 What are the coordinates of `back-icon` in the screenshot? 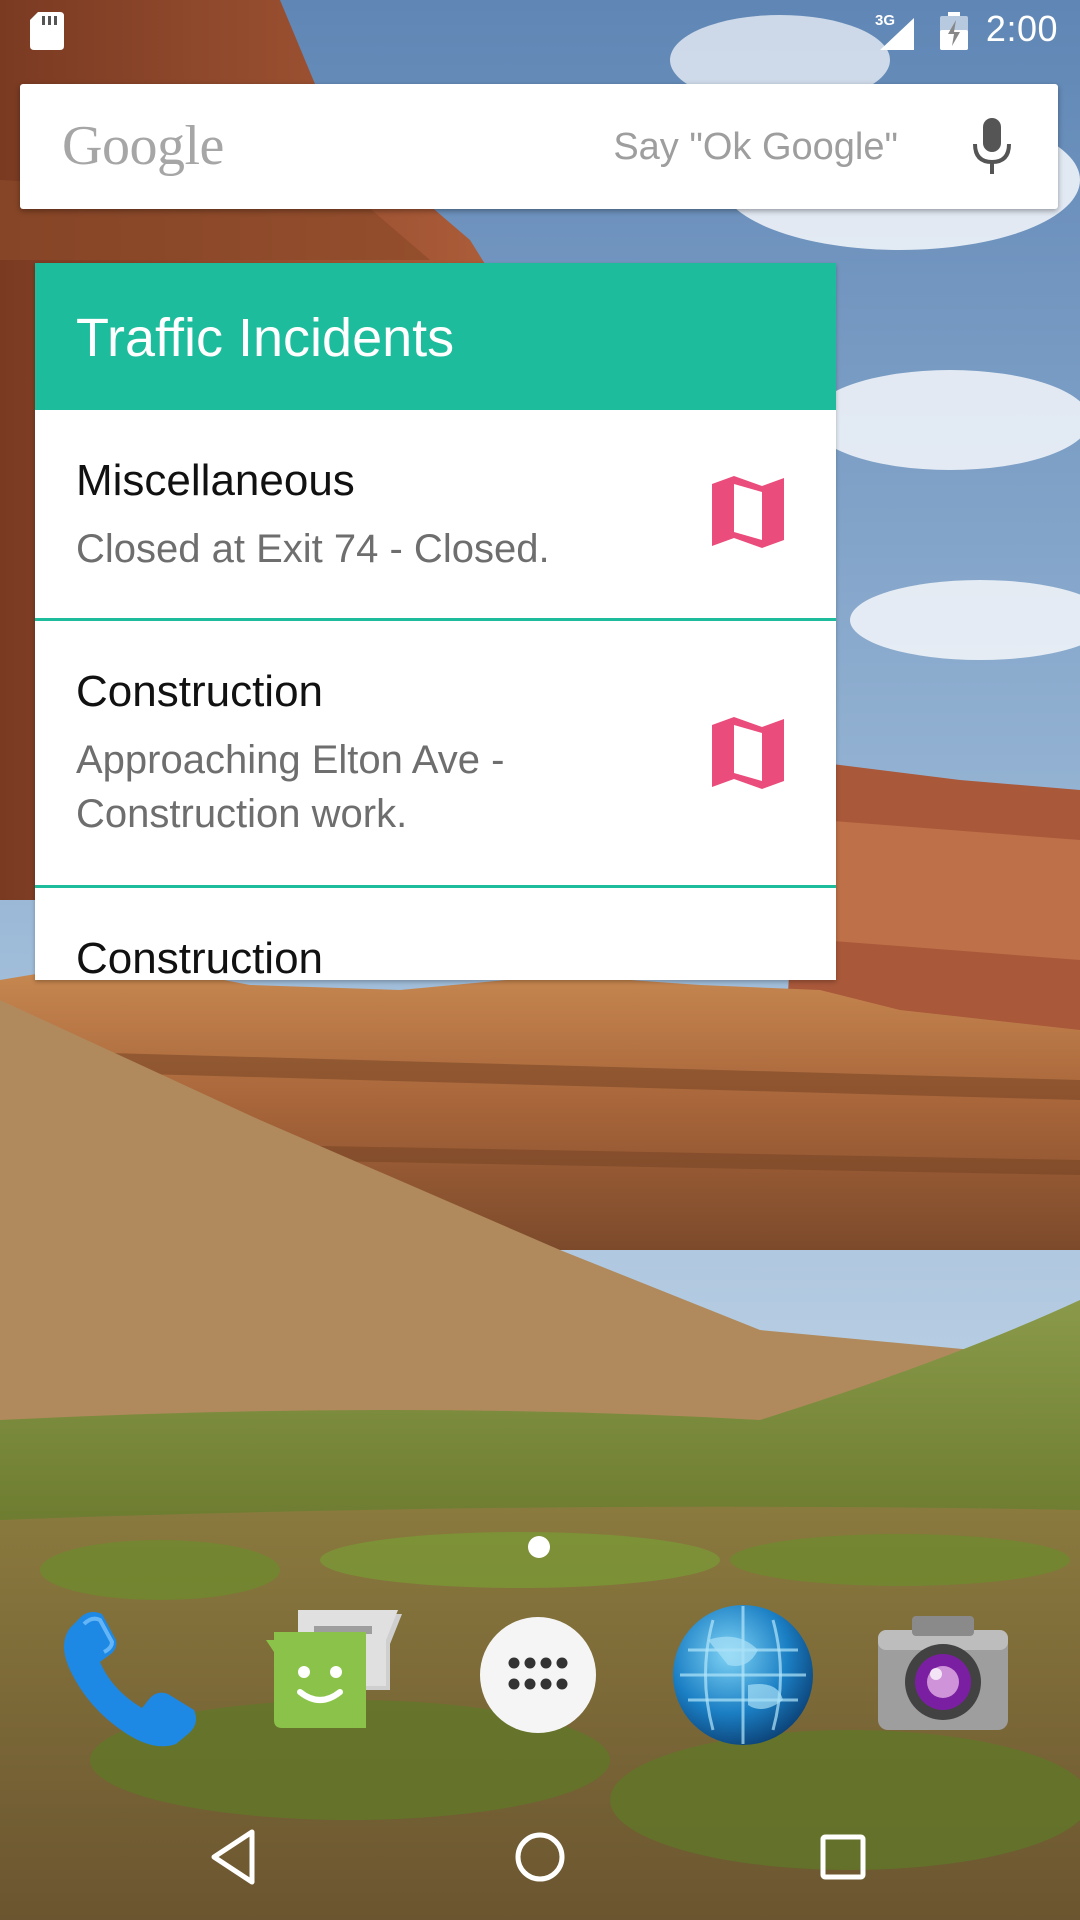 It's located at (235, 1857).